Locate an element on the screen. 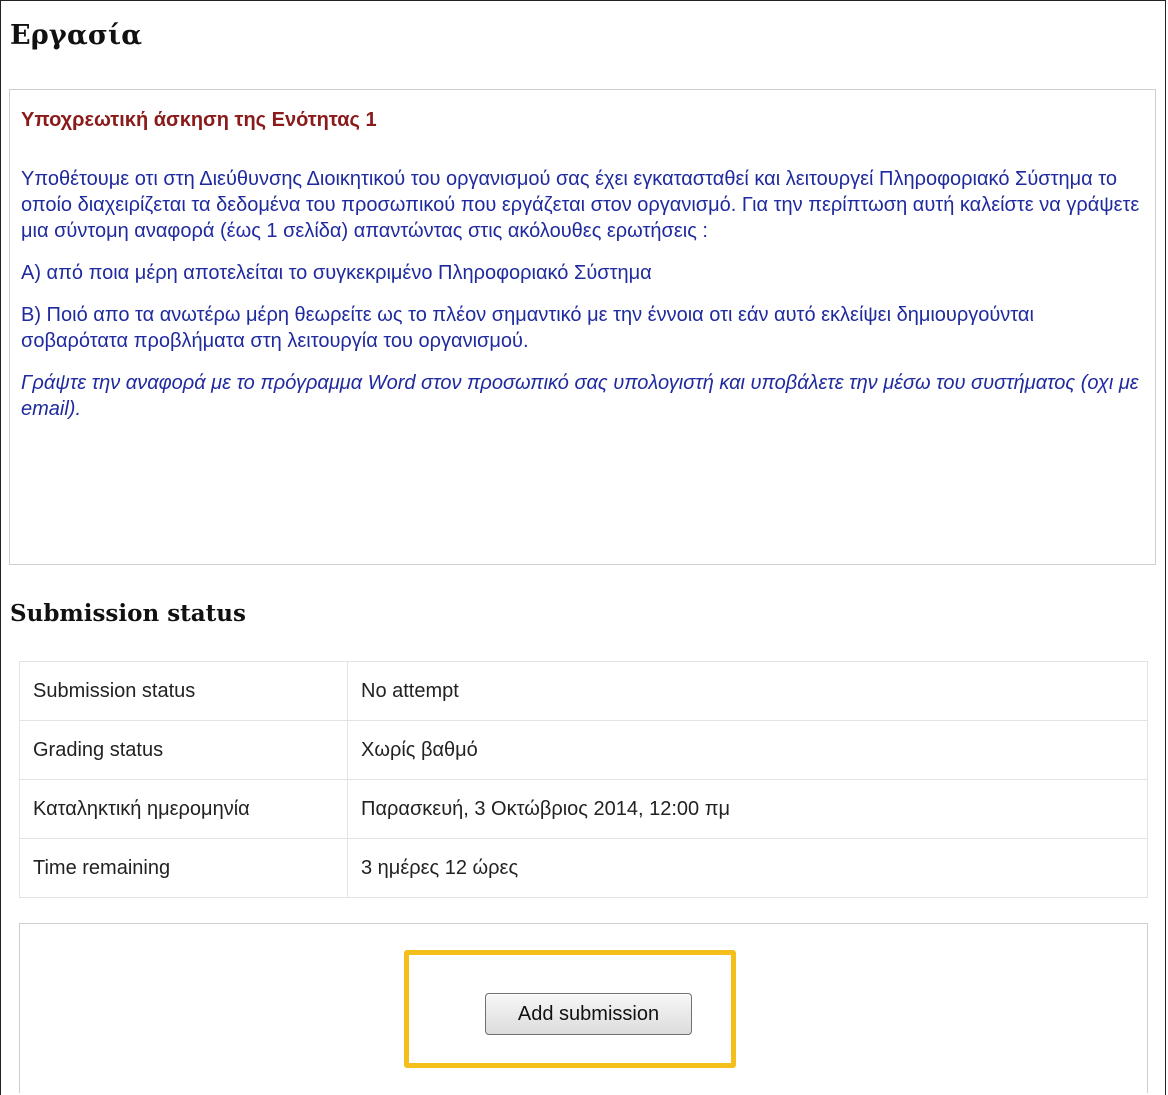  table-row: Submission status No attempt is located at coordinates (583, 691).